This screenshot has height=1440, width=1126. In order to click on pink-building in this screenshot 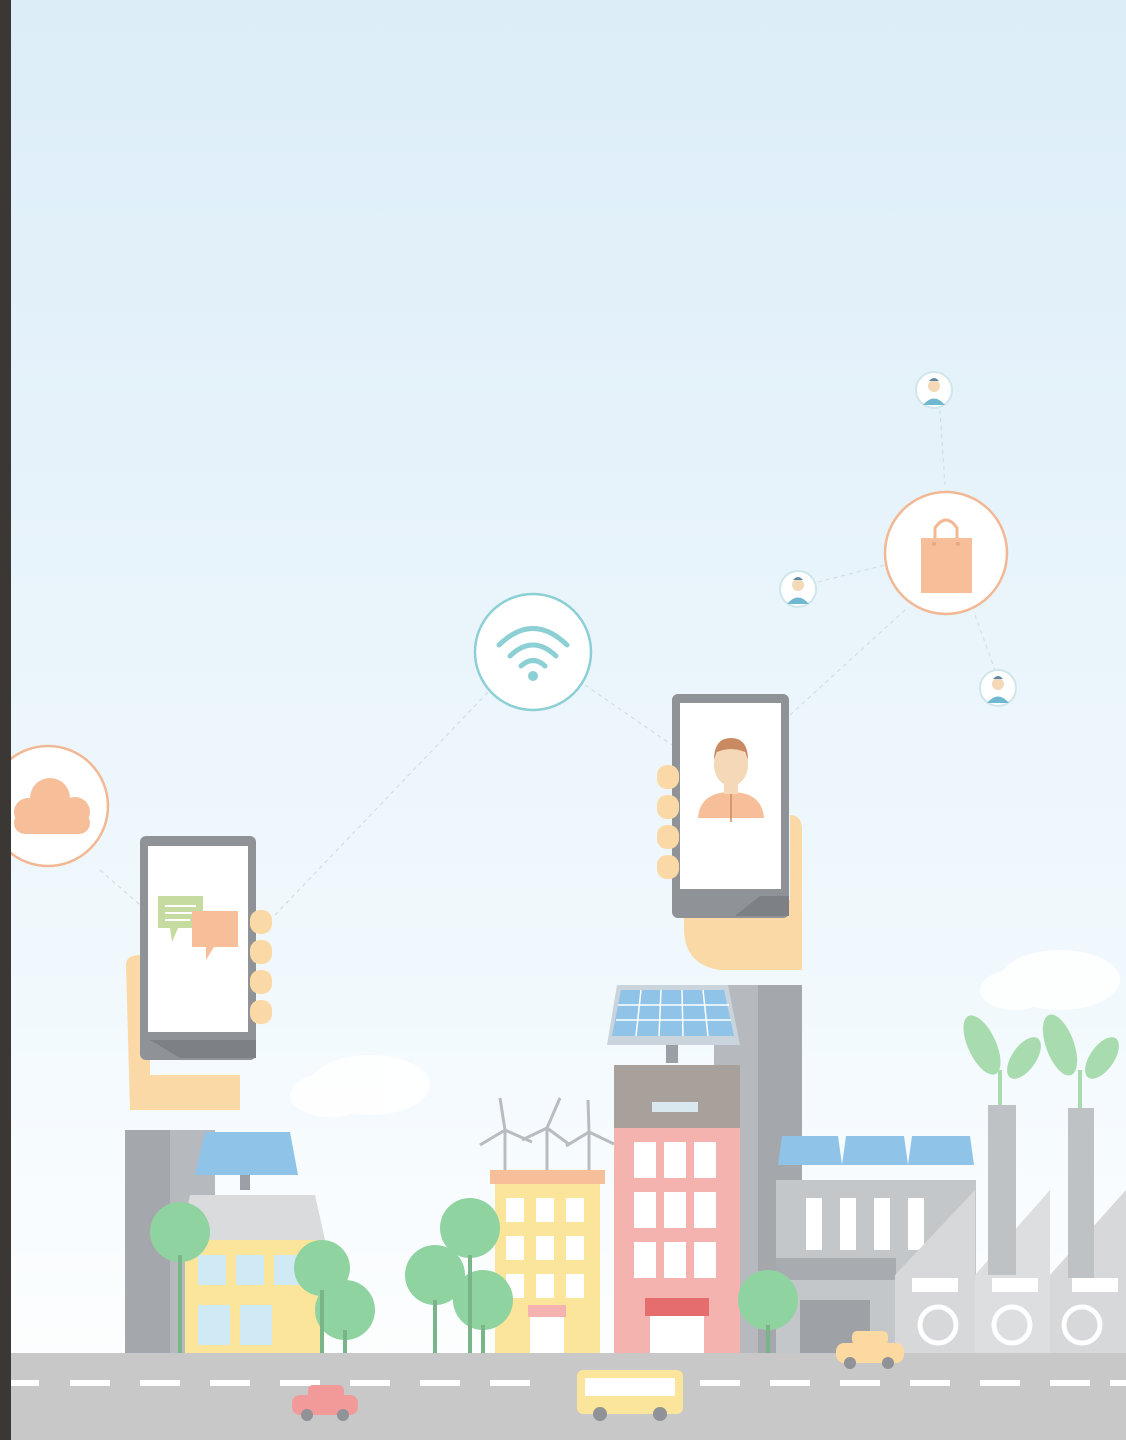, I will do `click(677, 1210)`.